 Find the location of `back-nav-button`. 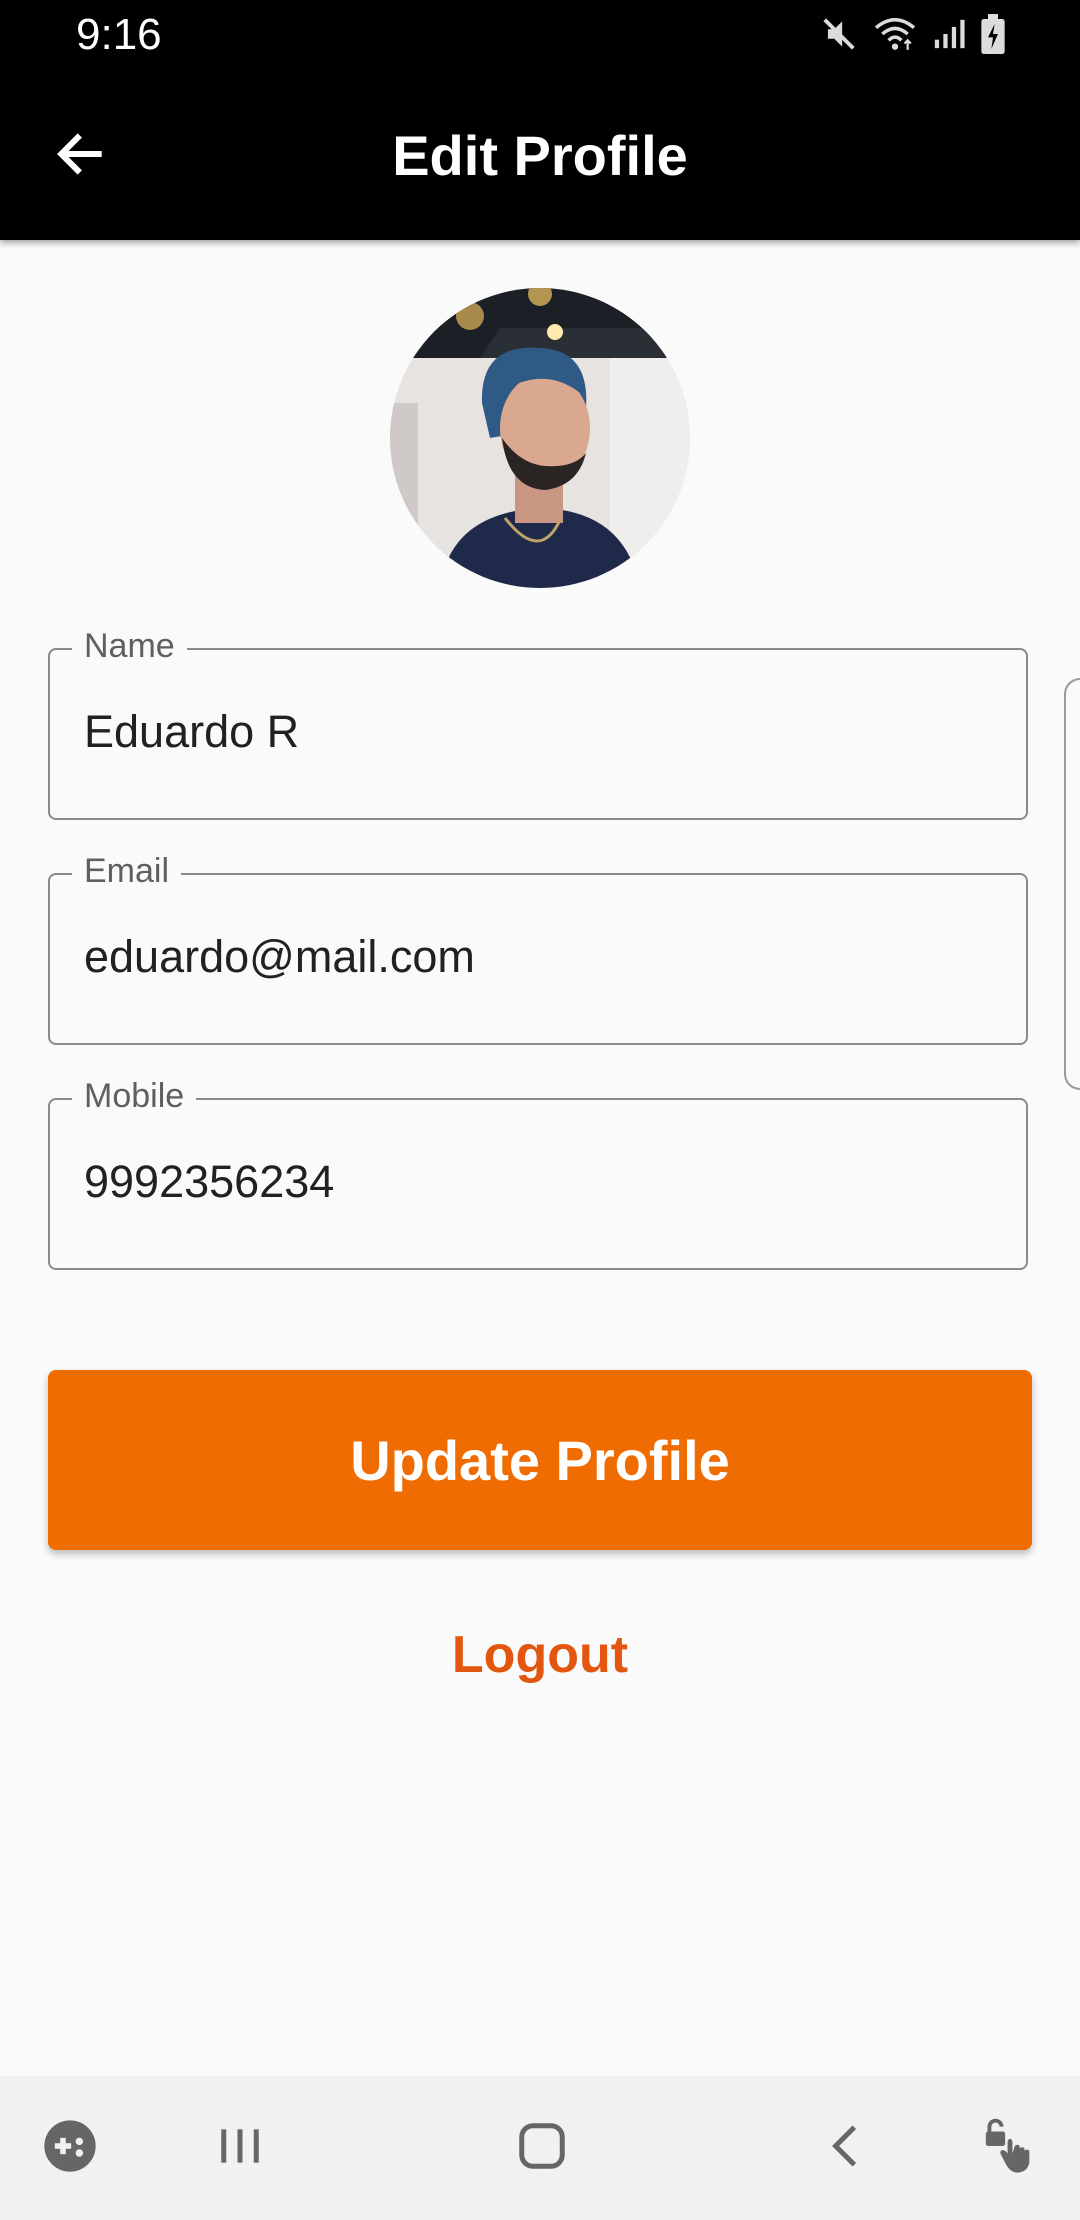

back-nav-button is located at coordinates (846, 2148).